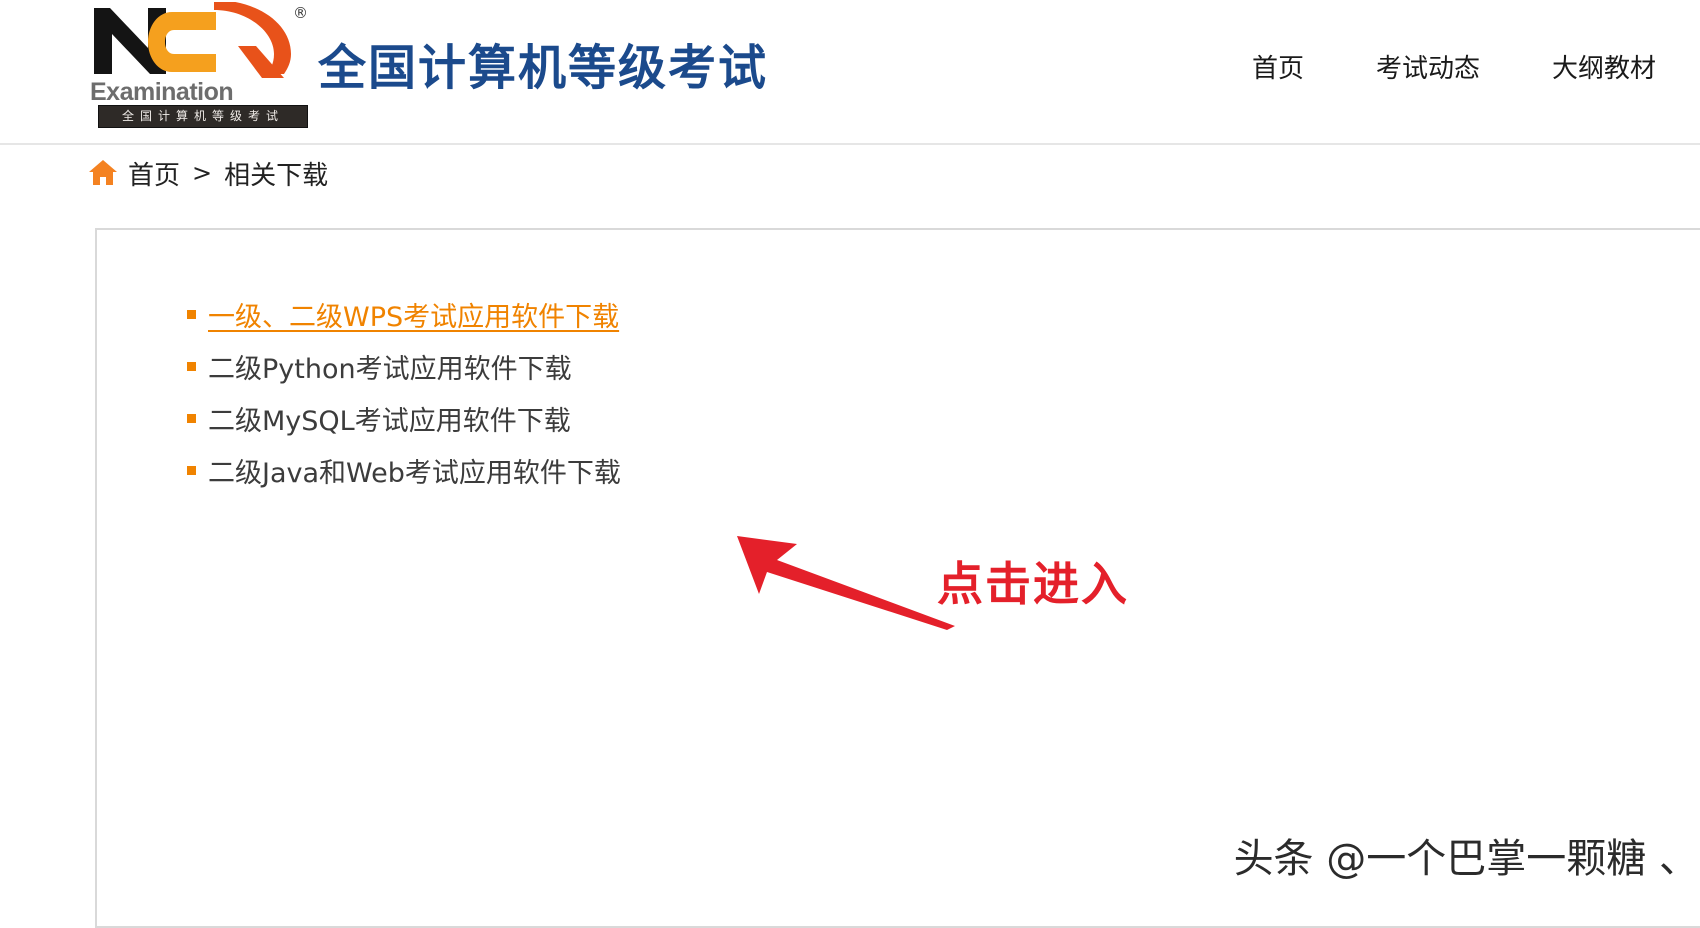 This screenshot has width=1700, height=928. What do you see at coordinates (1278, 66) in the screenshot?
I see `nav-home: 首页` at bounding box center [1278, 66].